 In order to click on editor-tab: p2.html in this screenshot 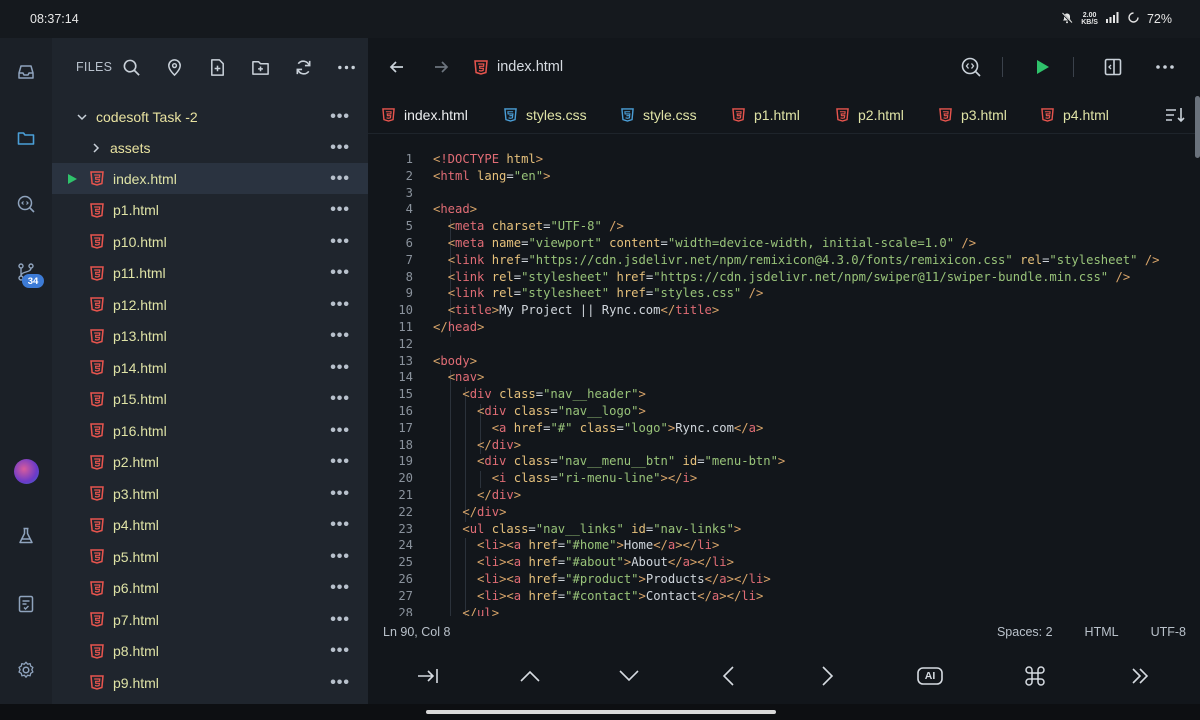, I will do `click(870, 115)`.